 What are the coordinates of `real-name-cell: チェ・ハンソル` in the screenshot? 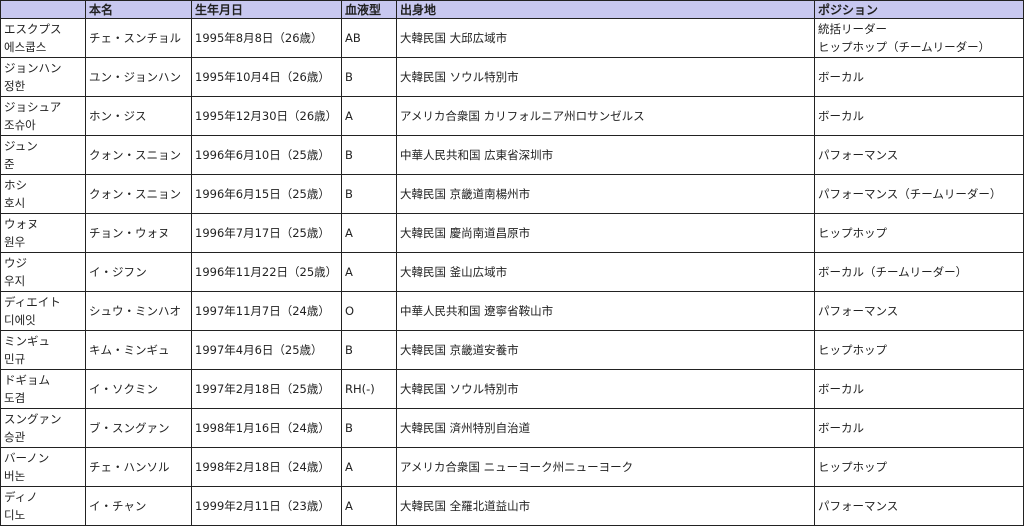 It's located at (138, 467).